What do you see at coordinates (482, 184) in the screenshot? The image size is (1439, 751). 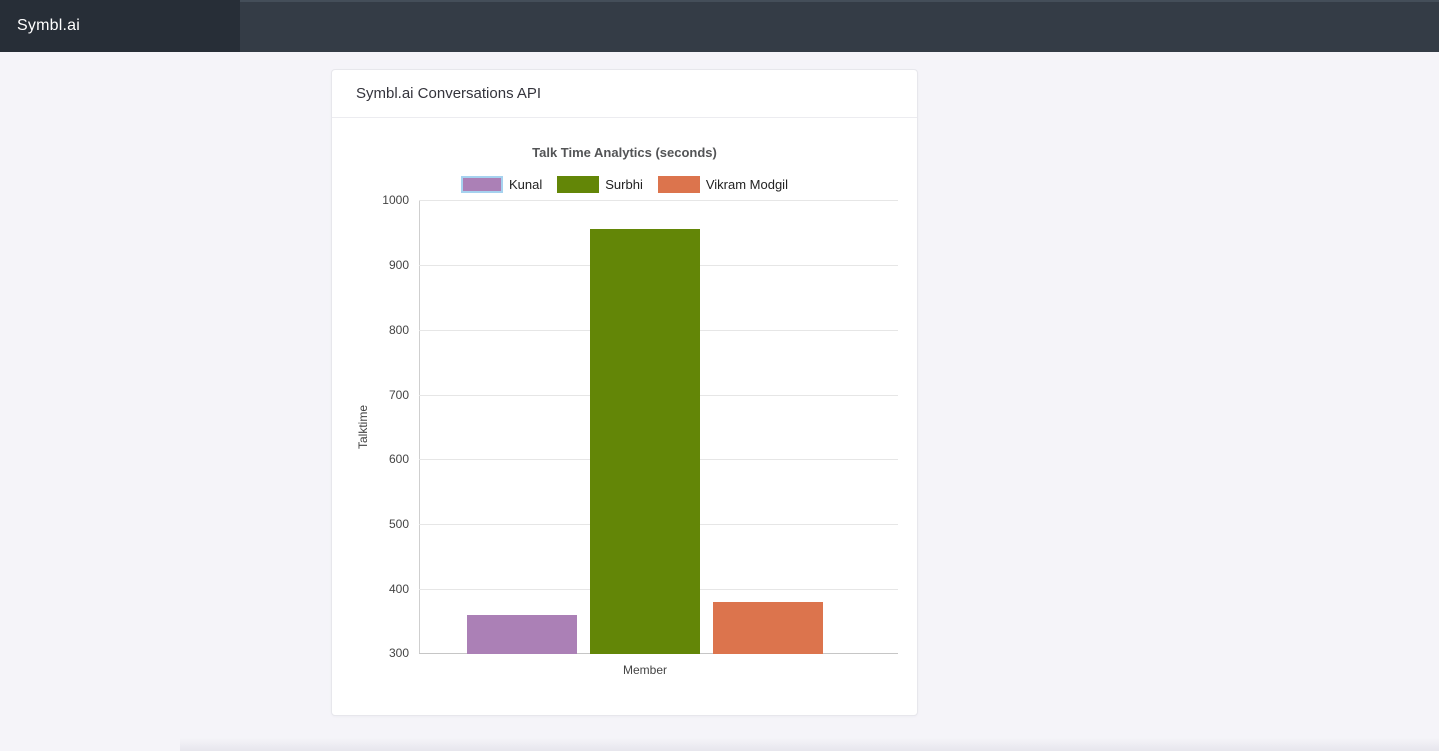 I see `legend-swatch-kunal` at bounding box center [482, 184].